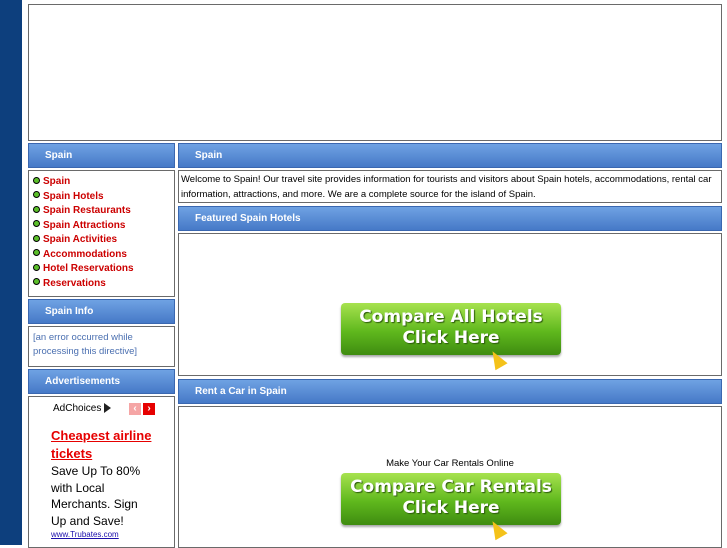 The height and width of the screenshot is (548, 727). Describe the element at coordinates (101, 155) in the screenshot. I see `nav-header: Spain` at that location.